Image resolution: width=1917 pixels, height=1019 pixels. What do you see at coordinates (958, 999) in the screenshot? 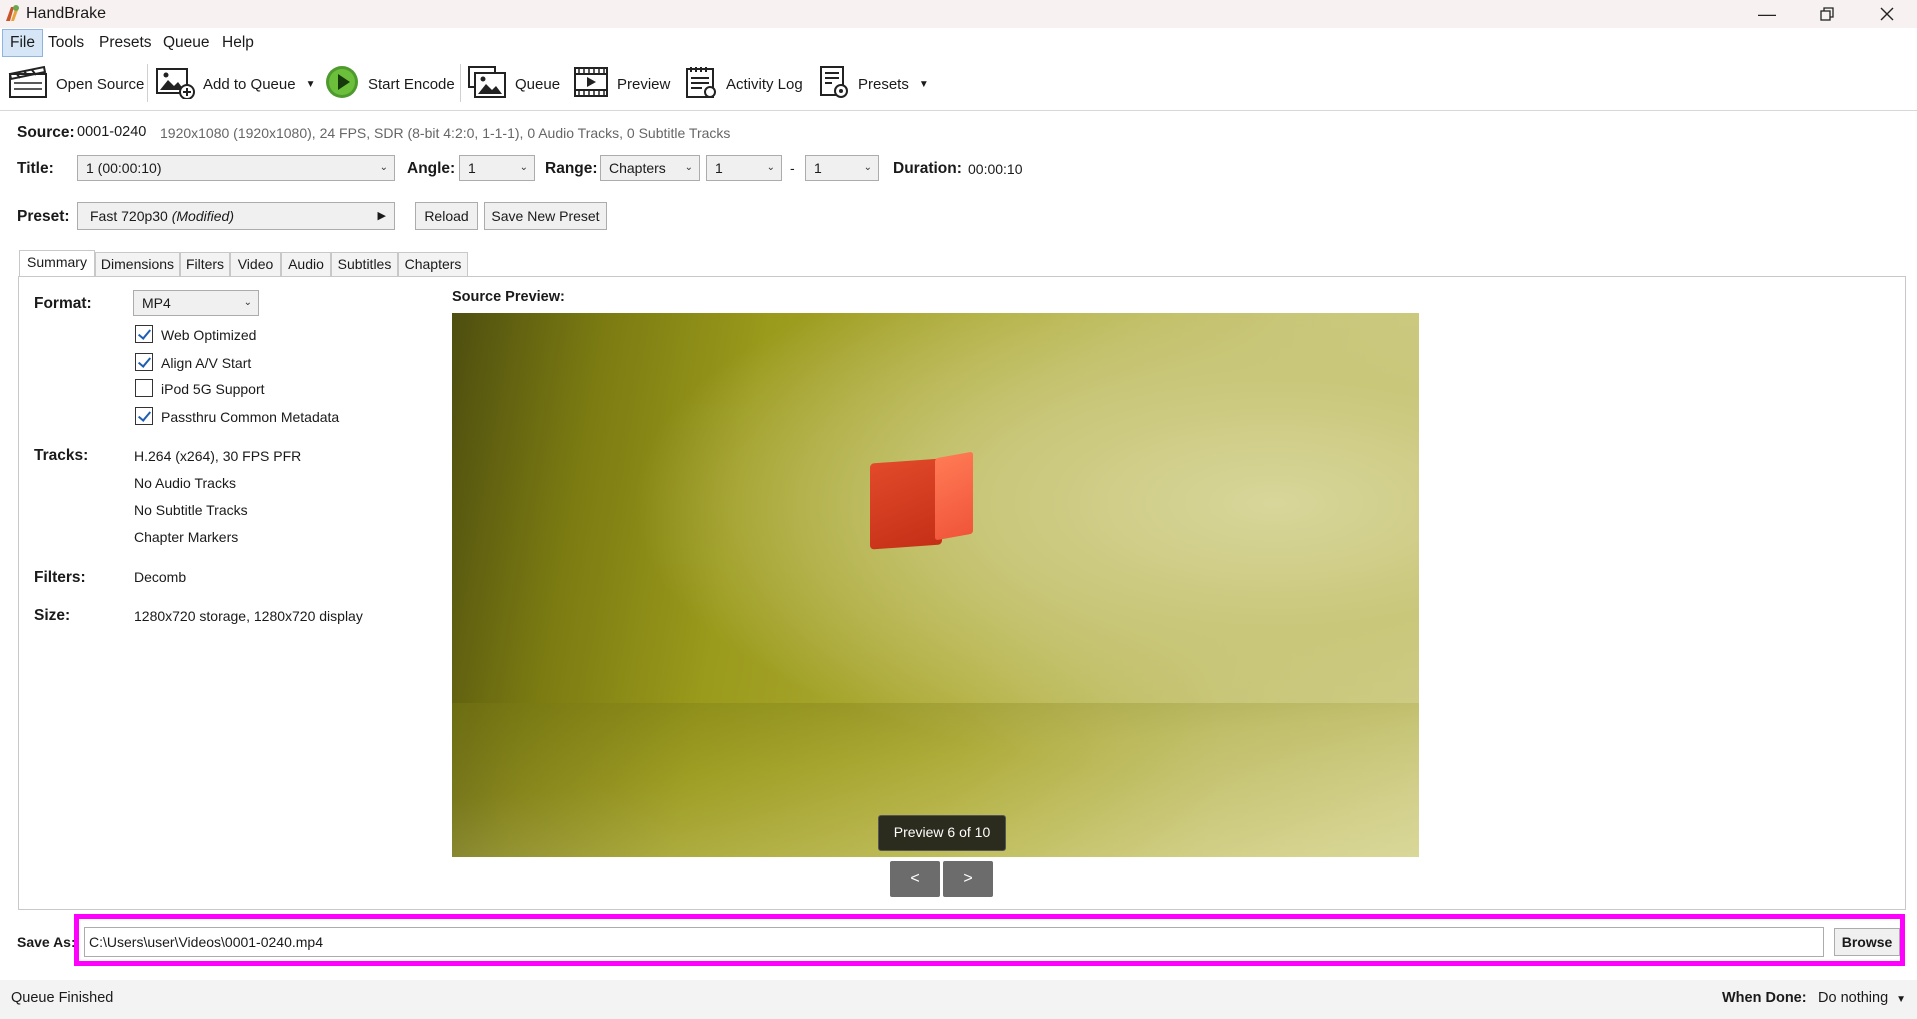
I see `status-bar` at bounding box center [958, 999].